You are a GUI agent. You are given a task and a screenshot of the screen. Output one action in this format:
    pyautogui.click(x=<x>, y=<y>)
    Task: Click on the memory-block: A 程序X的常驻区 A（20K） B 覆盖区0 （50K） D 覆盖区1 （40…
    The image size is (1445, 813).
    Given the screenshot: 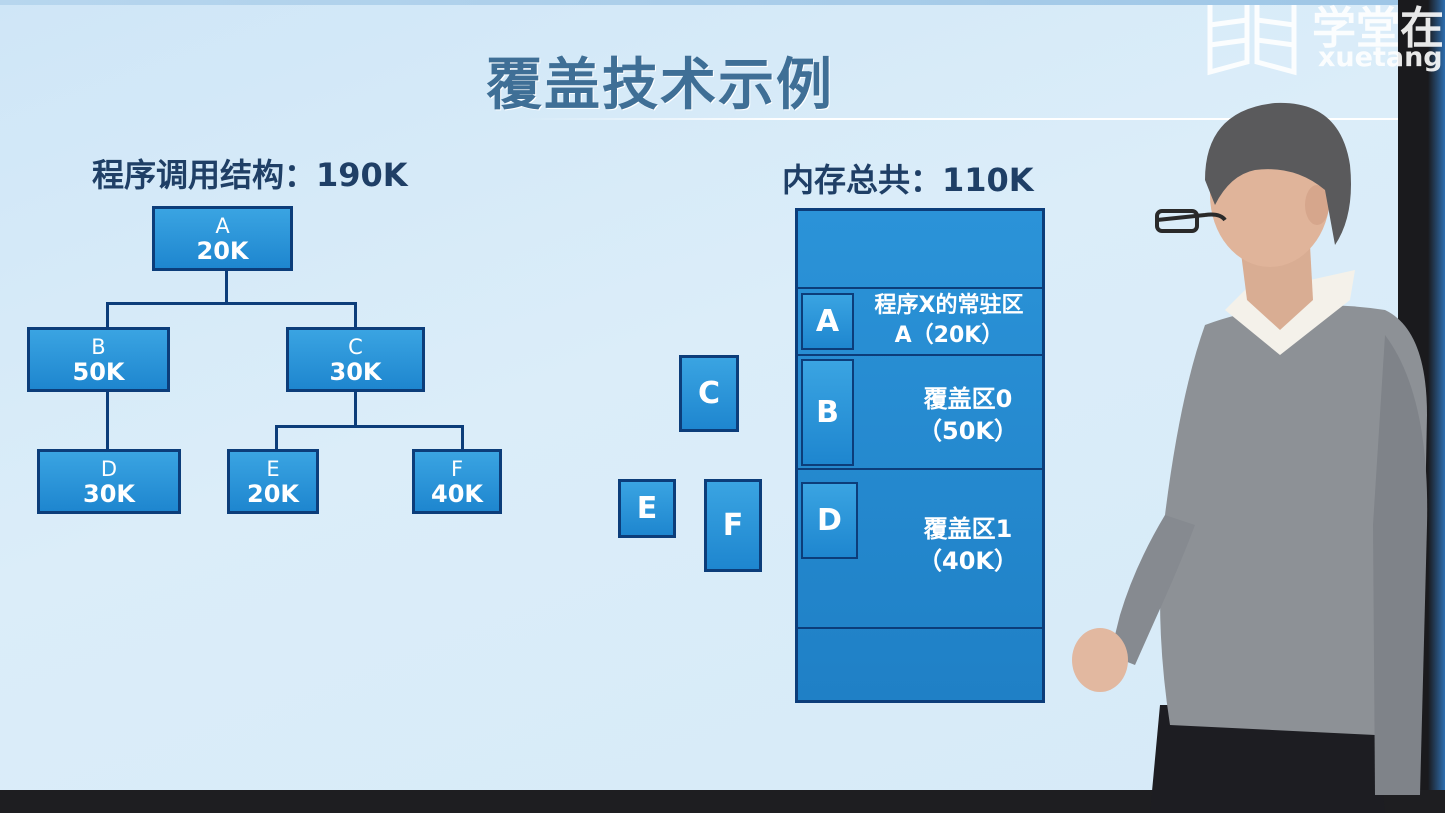 What is the action you would take?
    pyautogui.click(x=920, y=455)
    